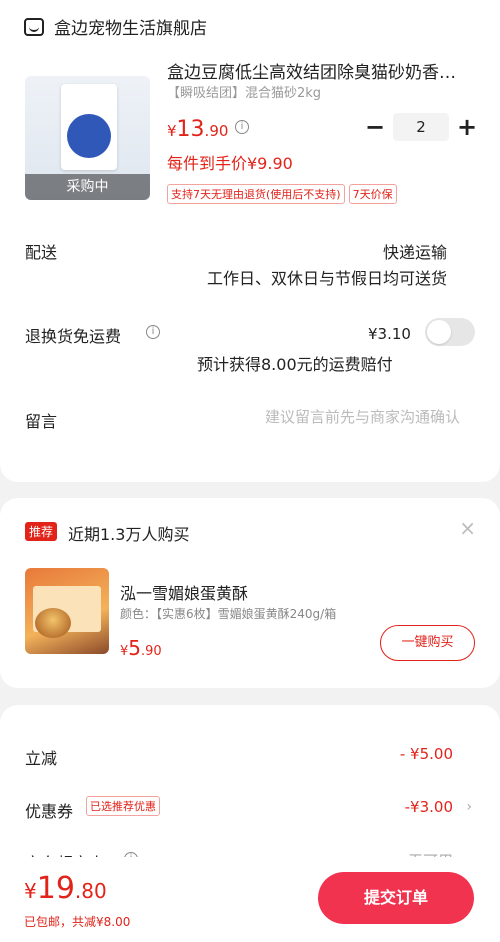 This screenshot has width=500, height=942. What do you see at coordinates (426, 754) in the screenshot?
I see `discount-value: - ¥5.00` at bounding box center [426, 754].